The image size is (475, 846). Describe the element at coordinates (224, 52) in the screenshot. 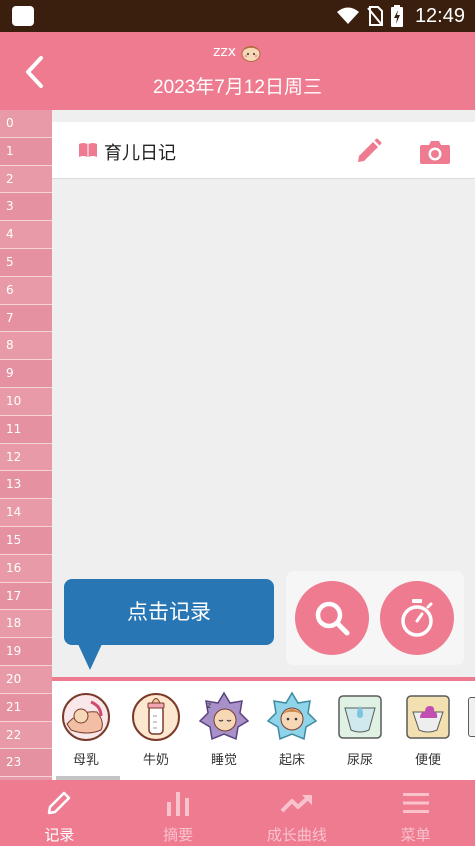

I see `baby-name: zzx` at that location.